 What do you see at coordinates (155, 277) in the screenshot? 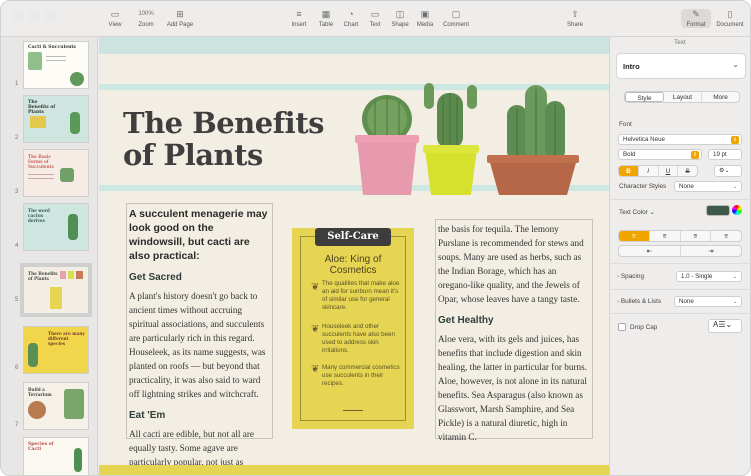
I see `heading-get-sacred: Get Sacred` at bounding box center [155, 277].